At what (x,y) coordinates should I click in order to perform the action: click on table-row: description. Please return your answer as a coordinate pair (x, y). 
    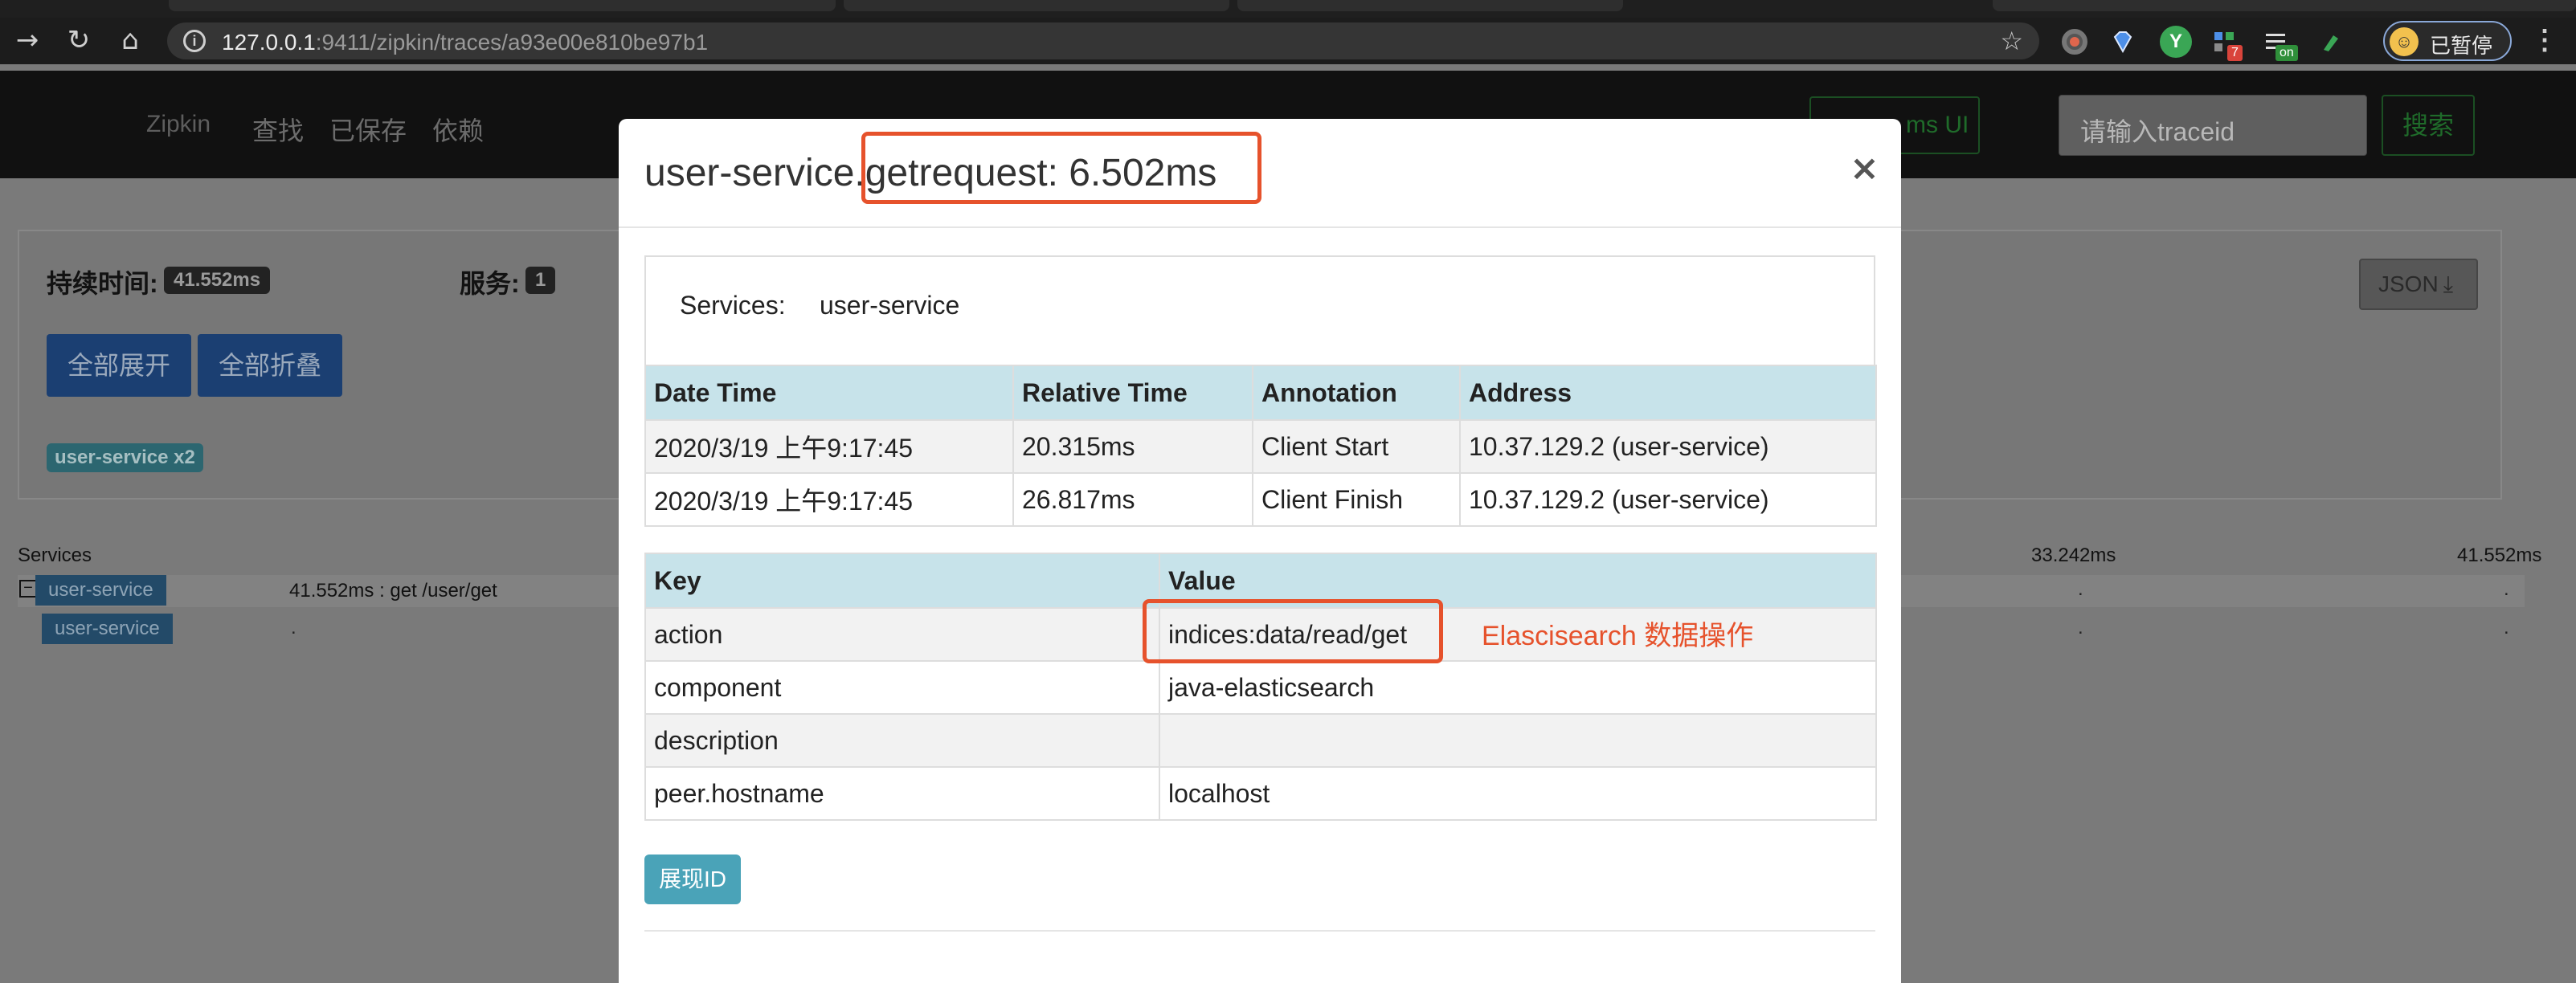
    Looking at the image, I should click on (1260, 740).